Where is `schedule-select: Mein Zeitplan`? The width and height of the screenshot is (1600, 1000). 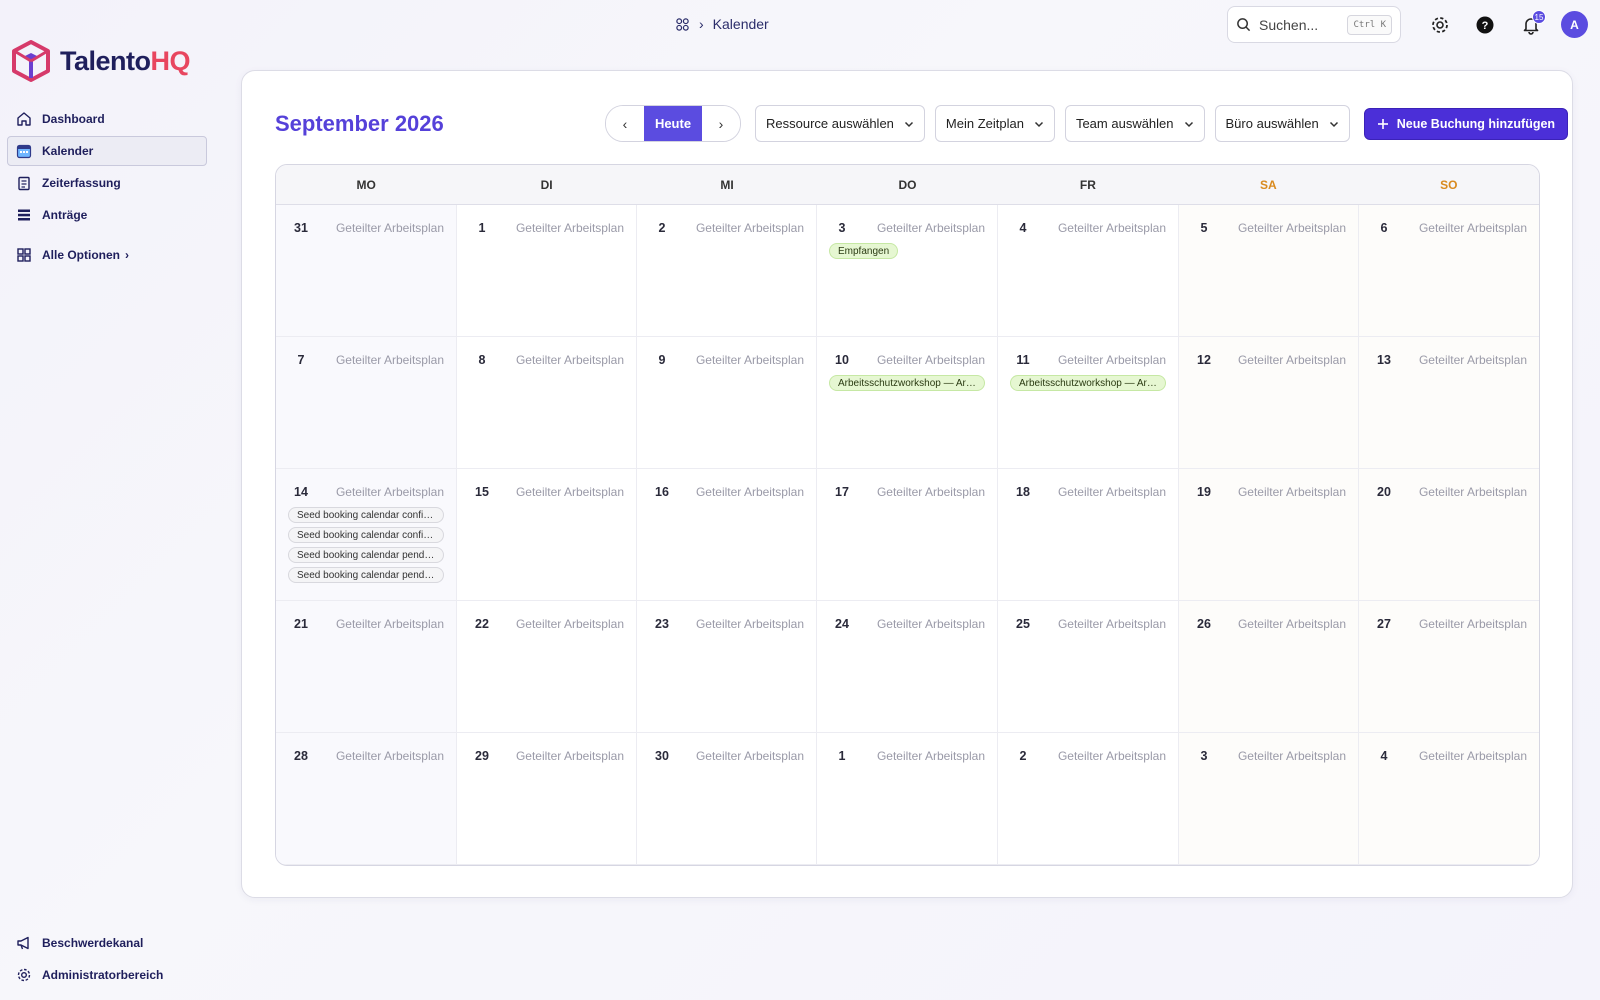
schedule-select: Mein Zeitplan is located at coordinates (994, 123).